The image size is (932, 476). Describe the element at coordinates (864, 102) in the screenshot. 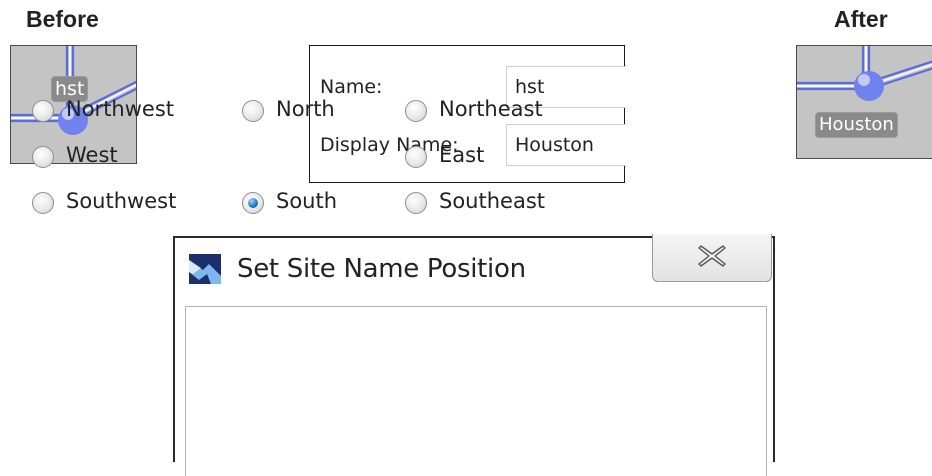

I see `after-map-thumbnail: Houston` at that location.